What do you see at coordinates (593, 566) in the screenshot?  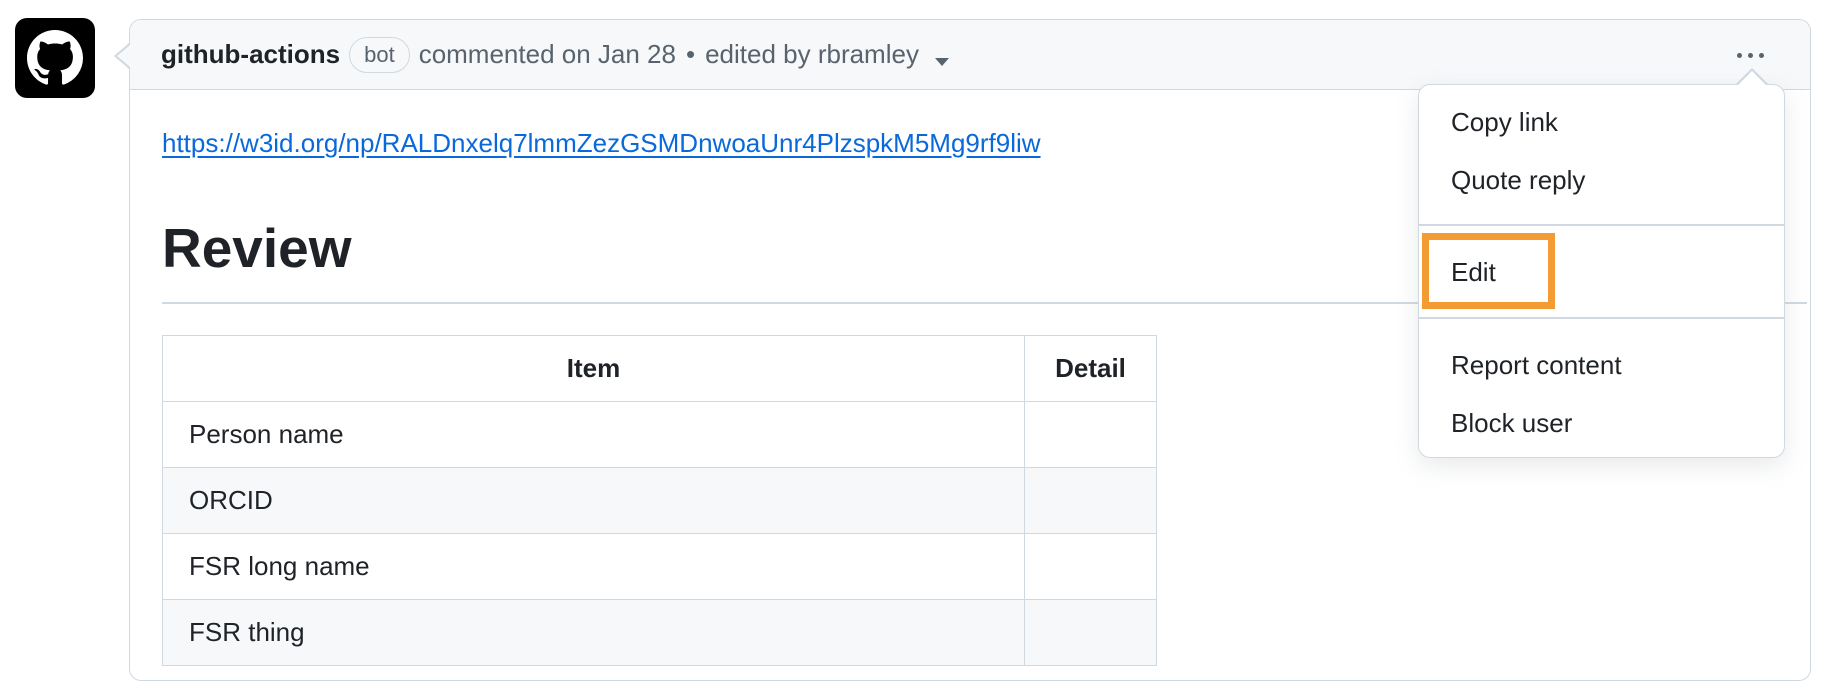 I see `item-cell: FSR long name` at bounding box center [593, 566].